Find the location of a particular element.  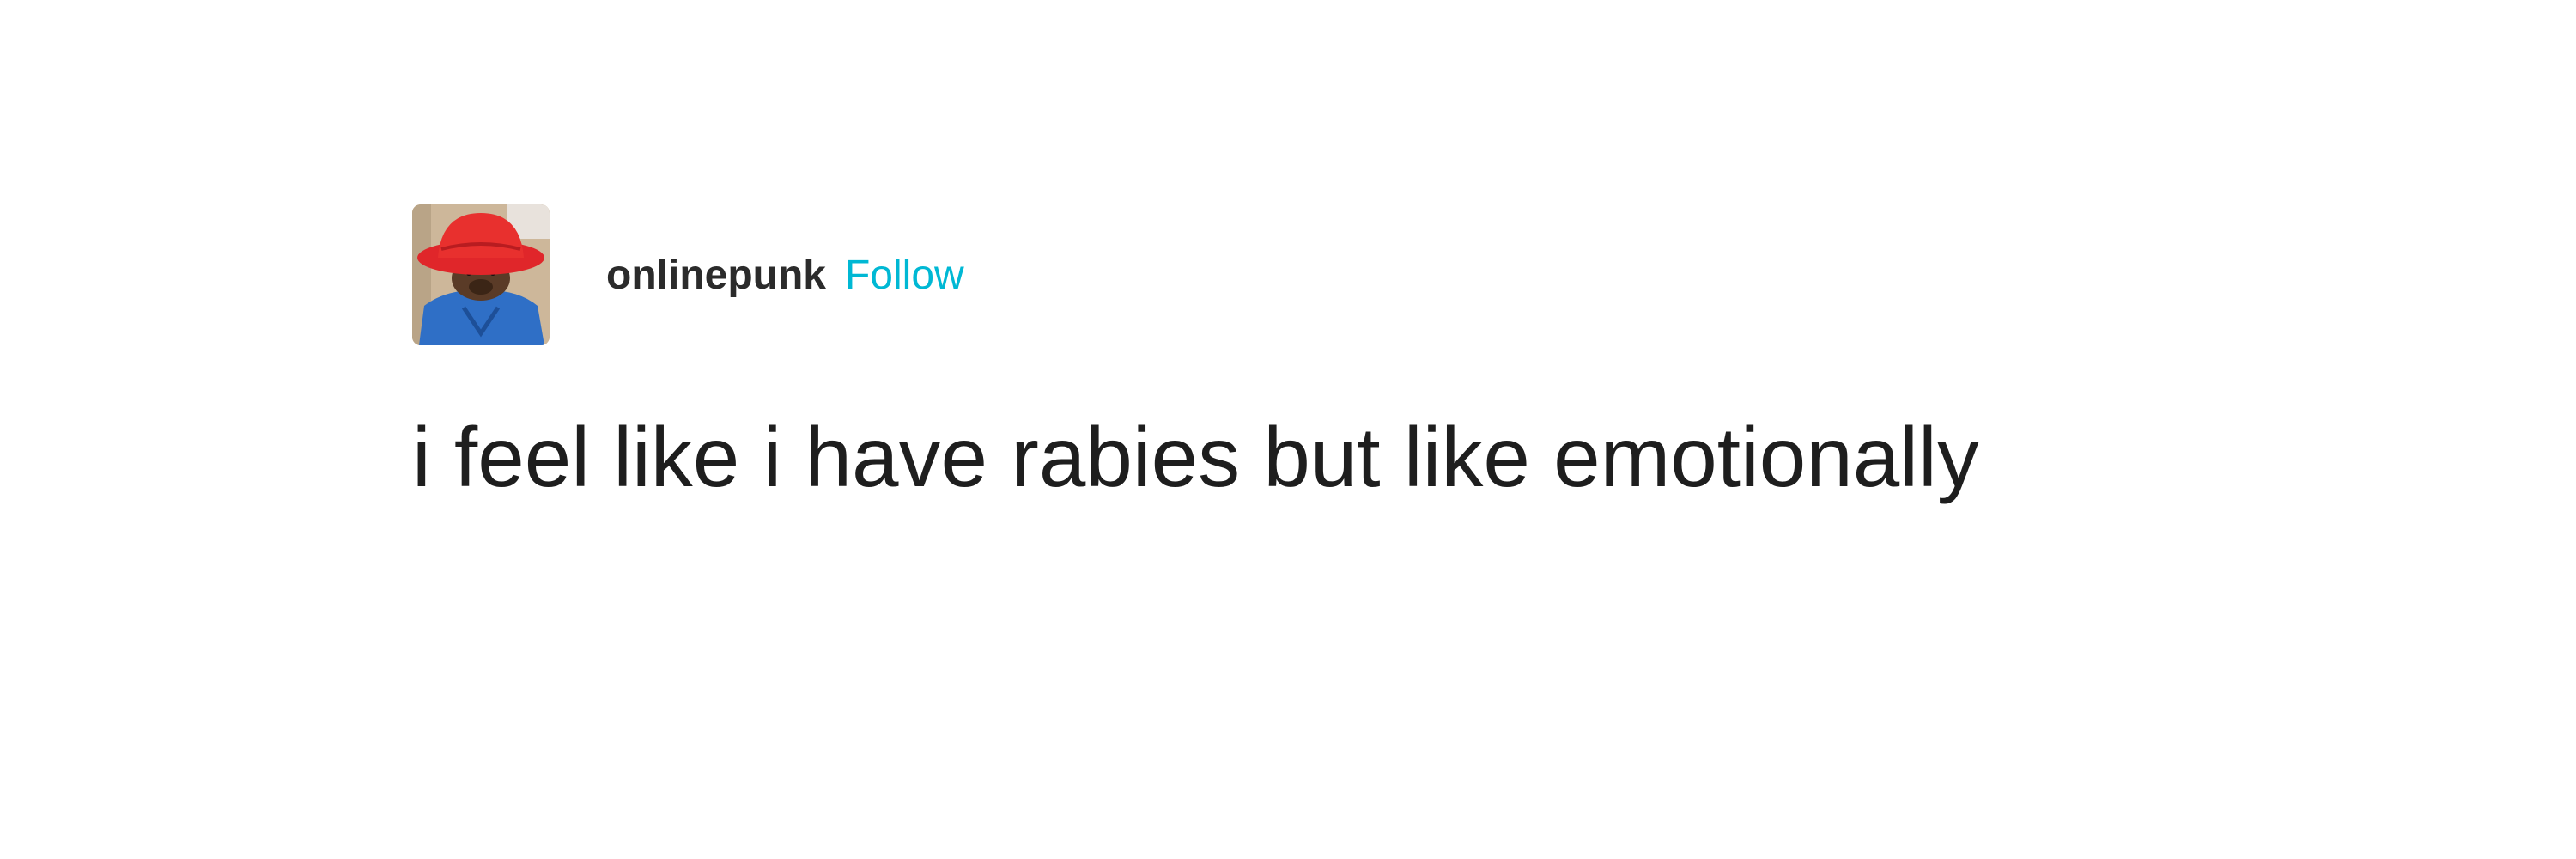

avatar is located at coordinates (481, 274).